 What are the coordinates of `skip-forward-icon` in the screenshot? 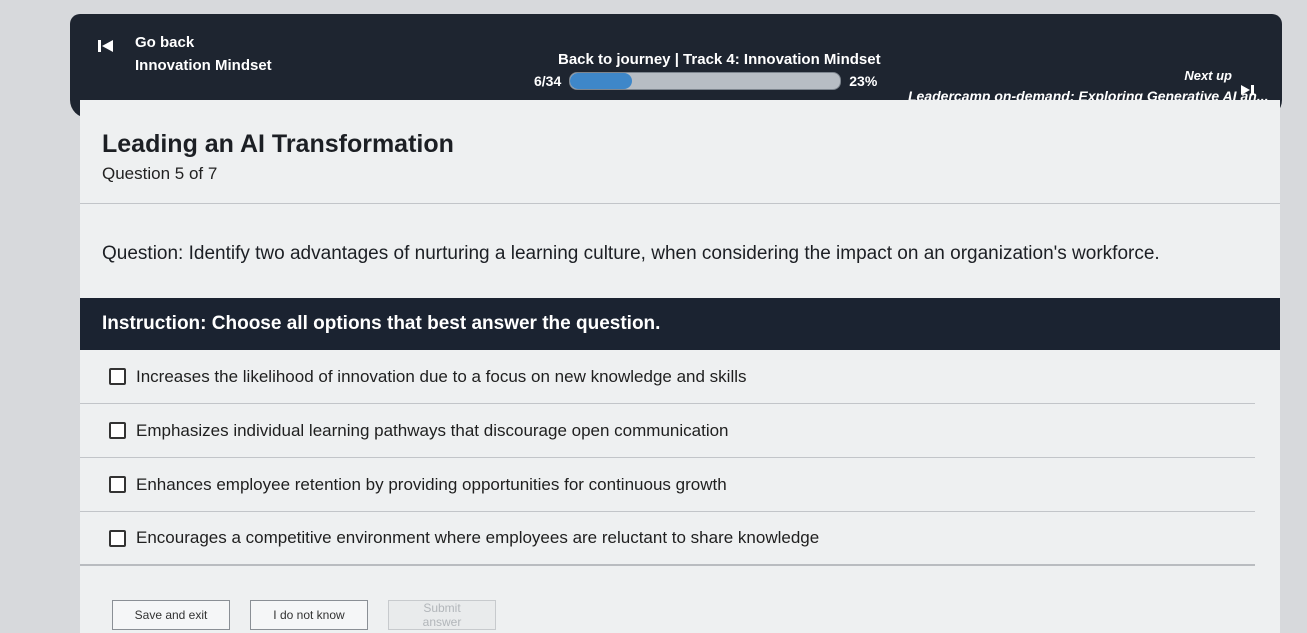 It's located at (1248, 90).